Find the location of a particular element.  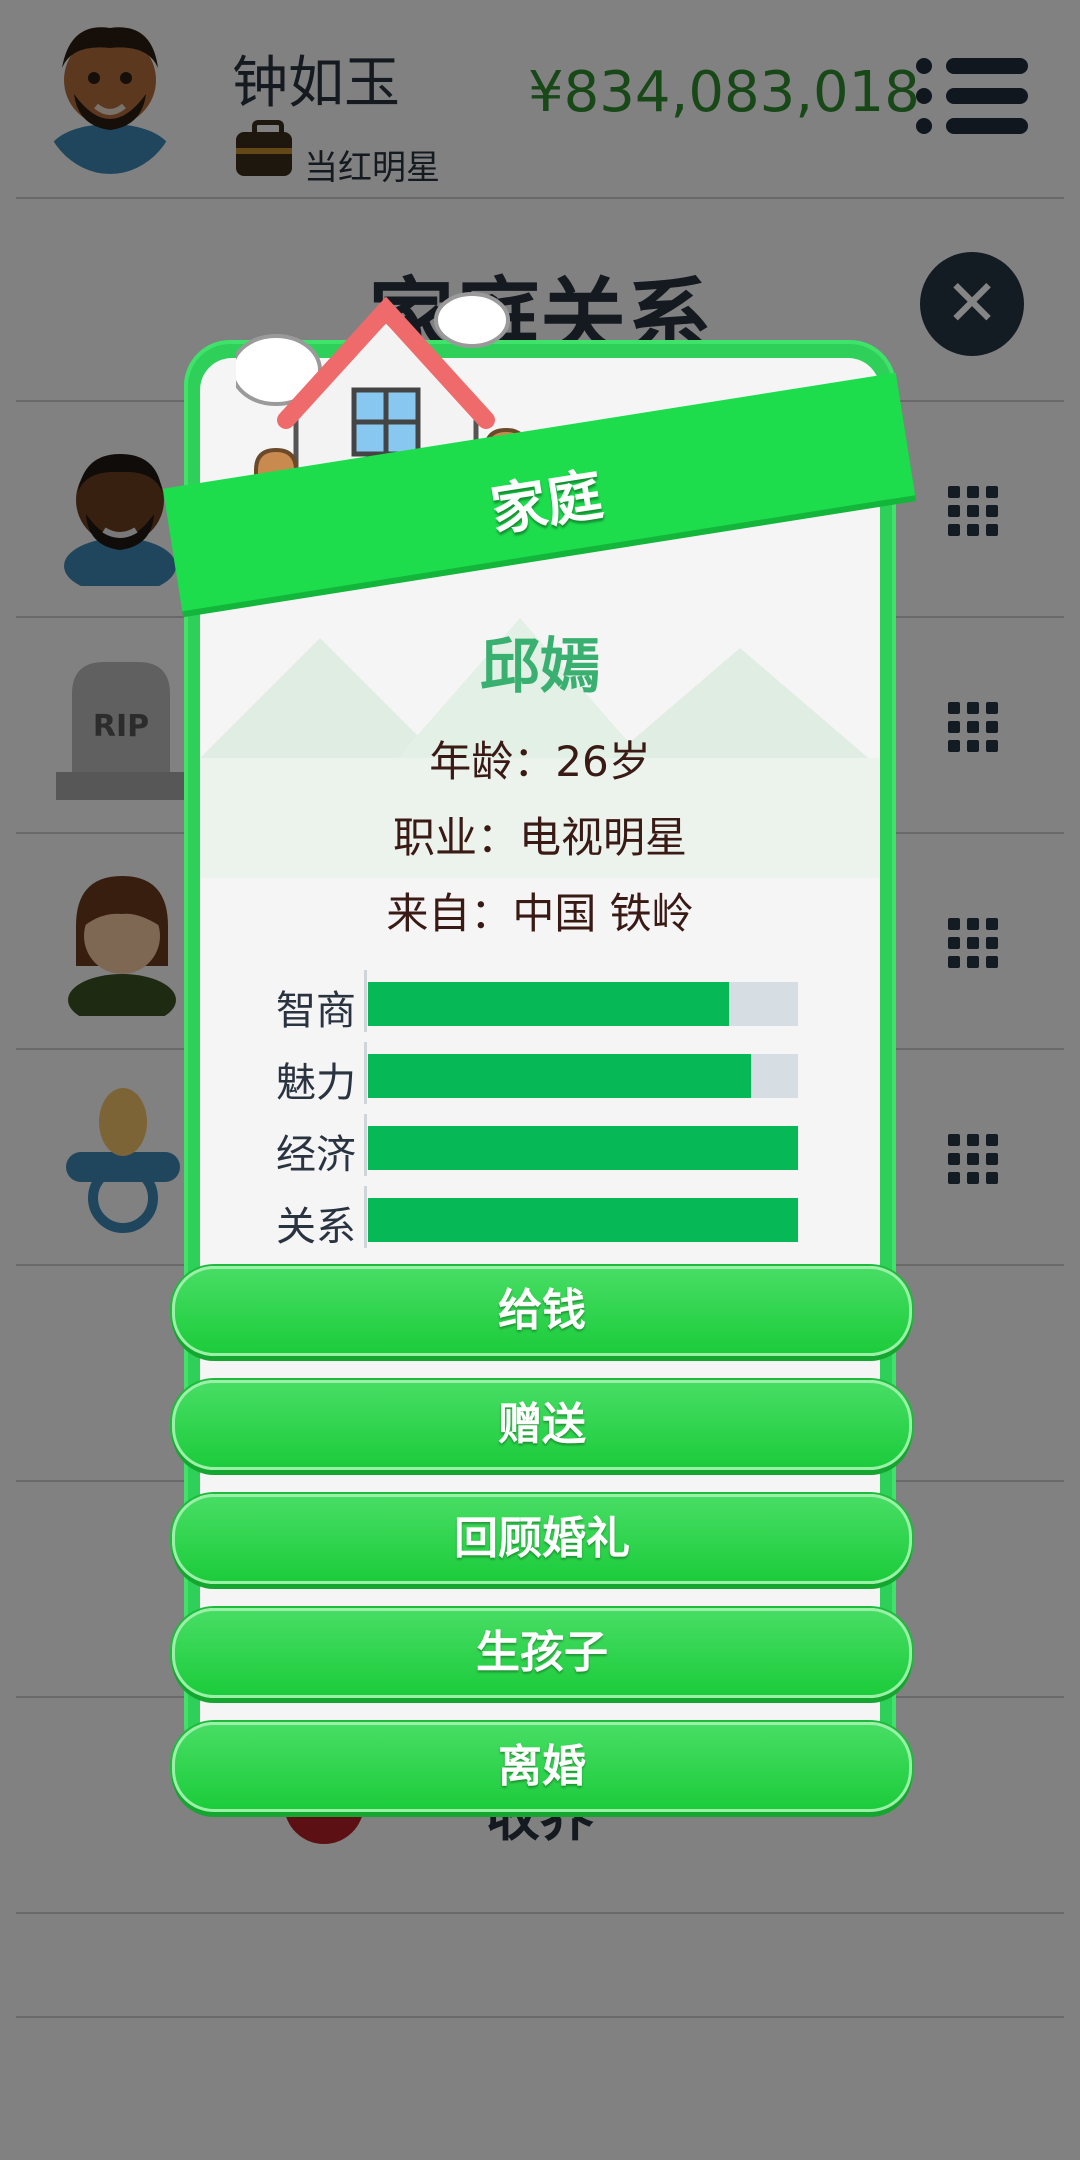

stat-fill-relationship is located at coordinates (583, 1220).